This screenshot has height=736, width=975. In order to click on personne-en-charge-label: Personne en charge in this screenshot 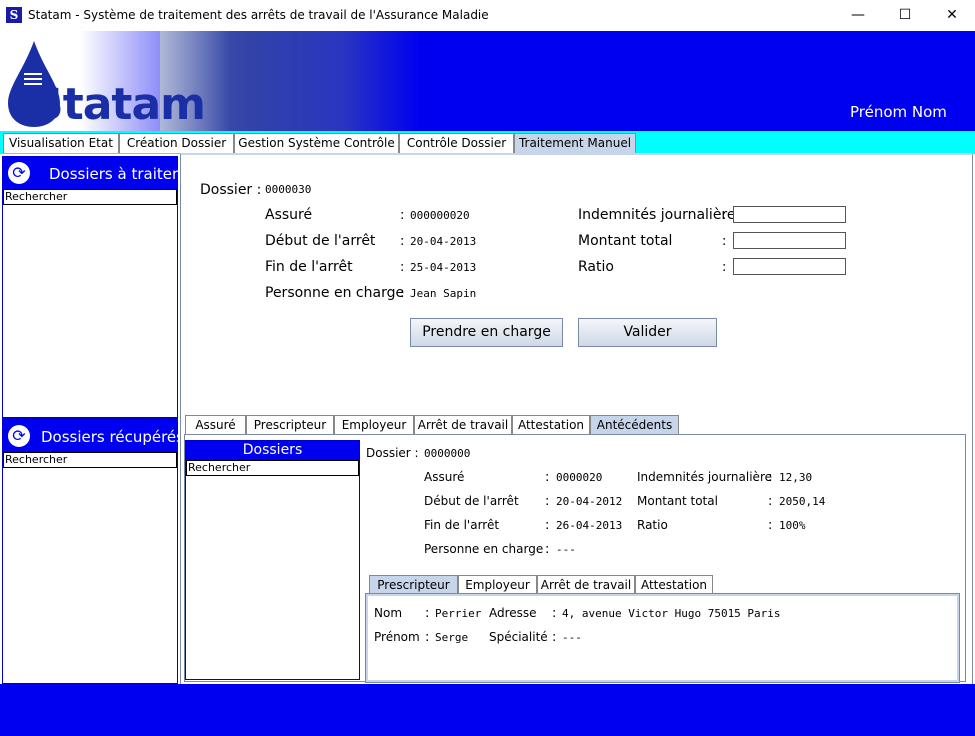, I will do `click(335, 293)`.